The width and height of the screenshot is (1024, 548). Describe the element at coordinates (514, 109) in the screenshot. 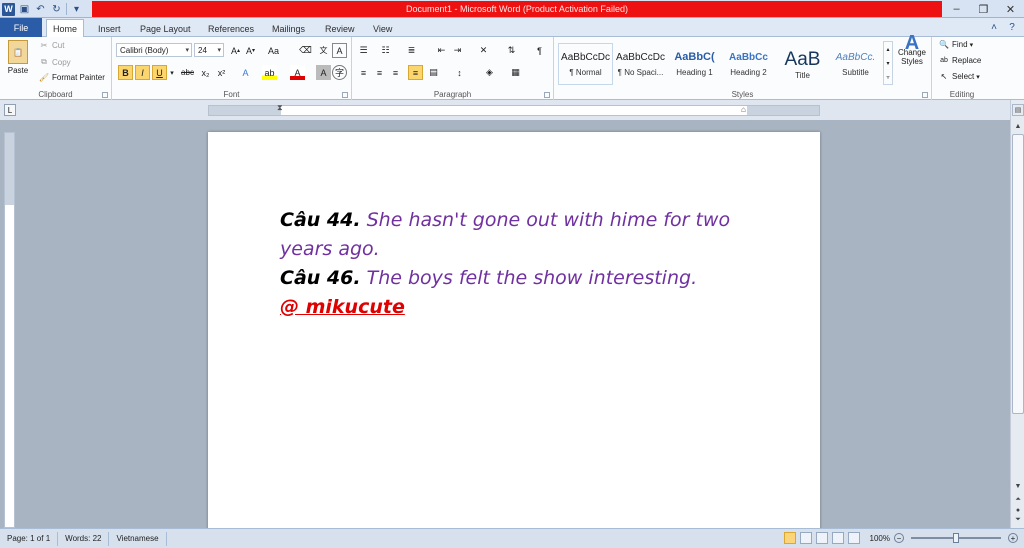

I see `horizontal-ruler: ⧗ ⌂` at that location.